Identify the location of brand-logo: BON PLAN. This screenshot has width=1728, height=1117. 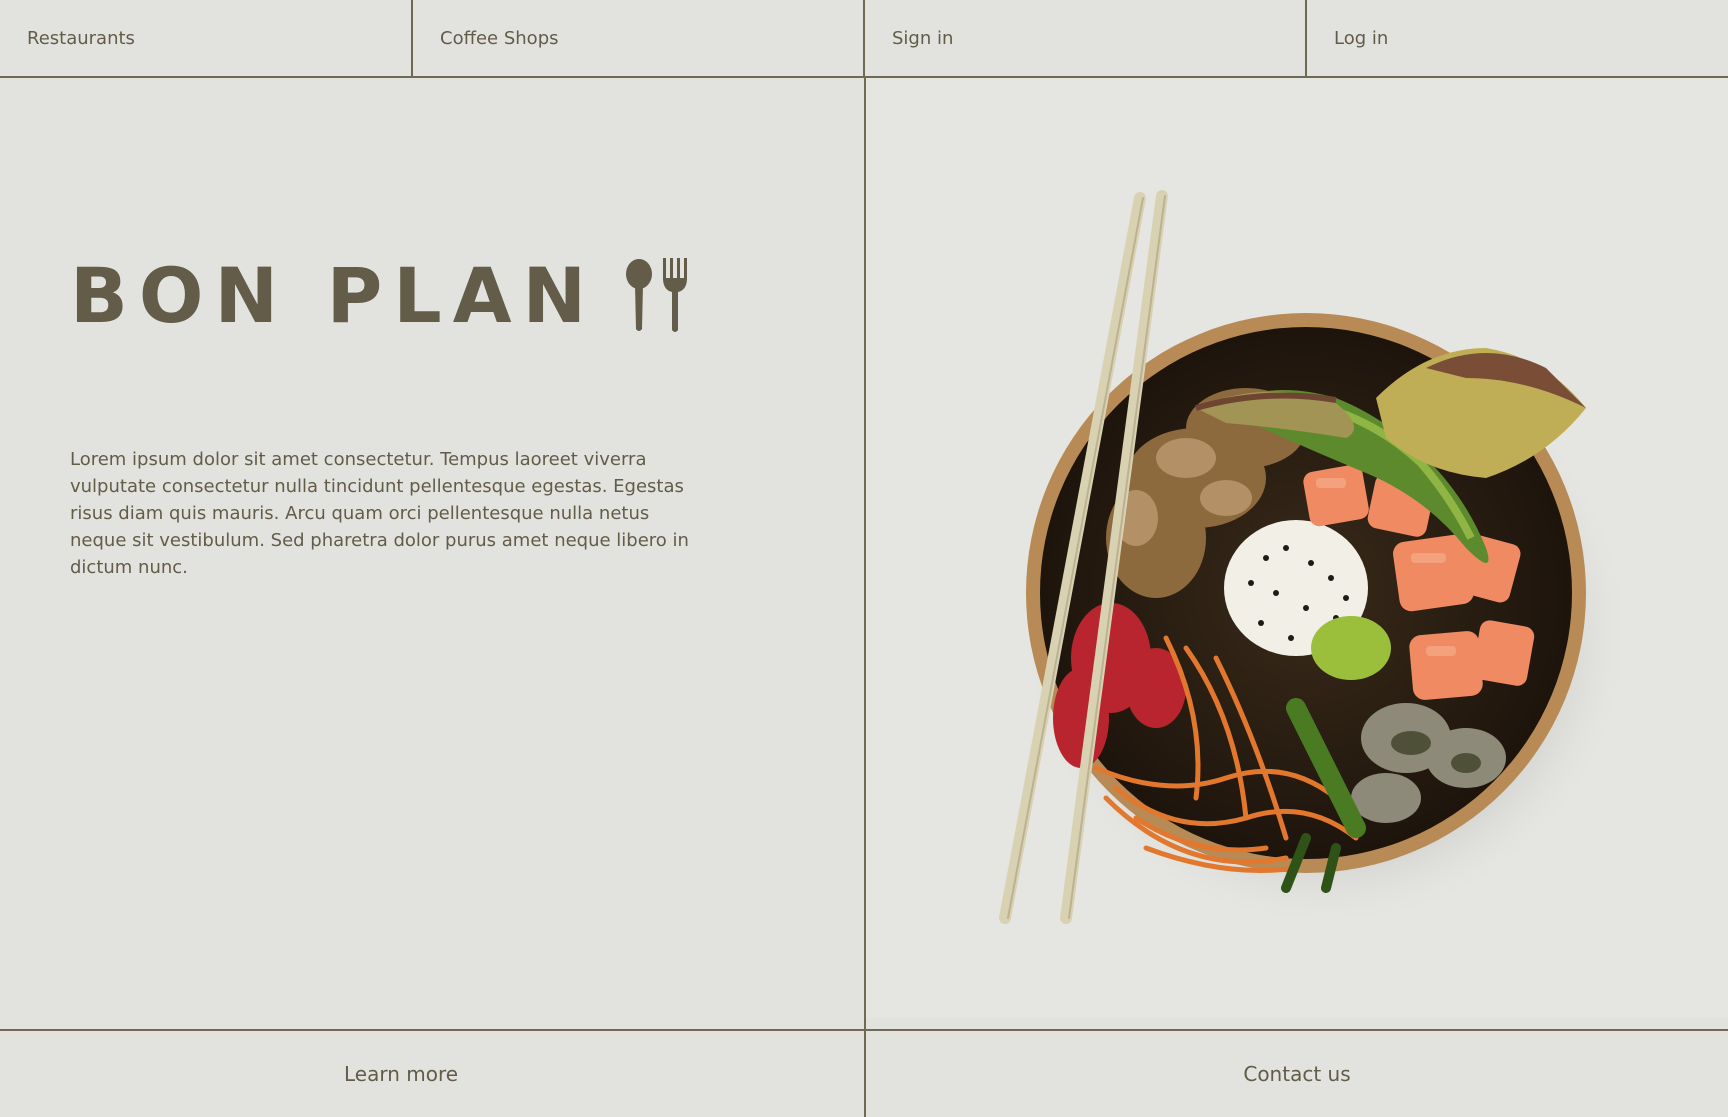
(380, 296).